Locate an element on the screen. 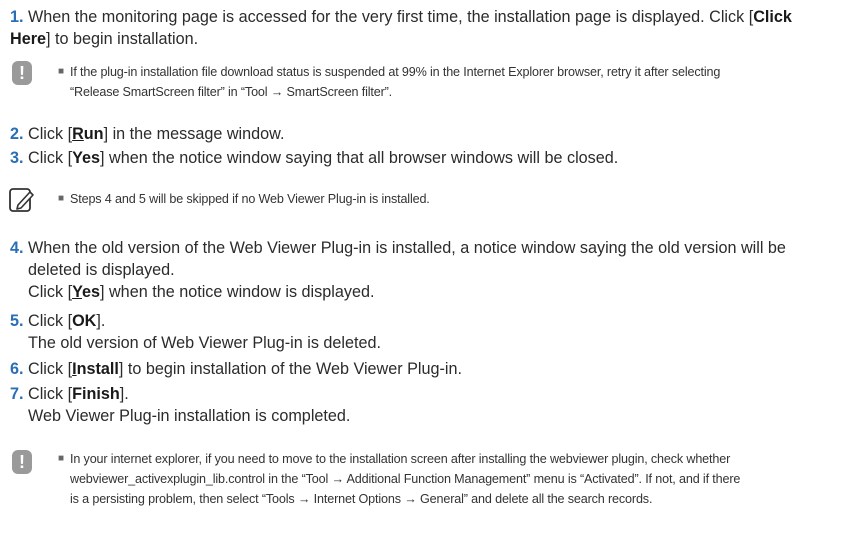 Image resolution: width=844 pixels, height=536 pixels. step-number: 5. is located at coordinates (17, 321).